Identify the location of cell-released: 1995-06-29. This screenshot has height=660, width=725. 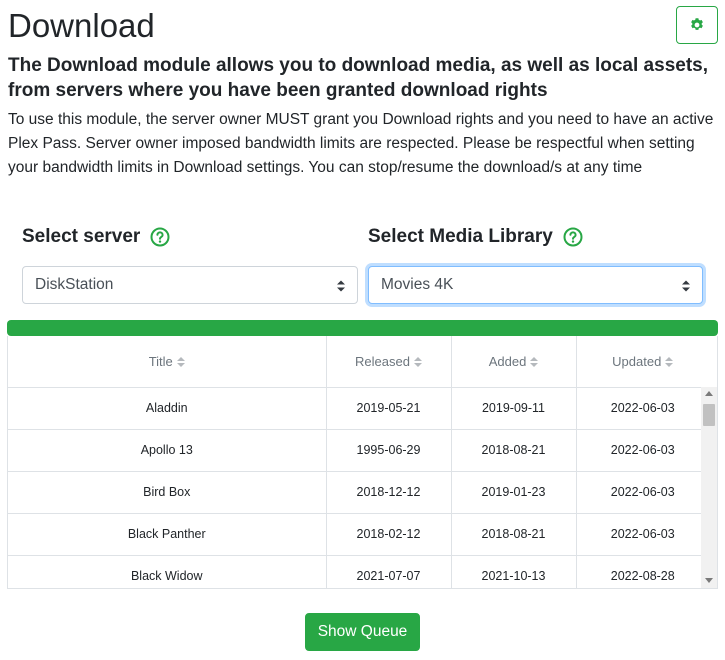
(389, 450).